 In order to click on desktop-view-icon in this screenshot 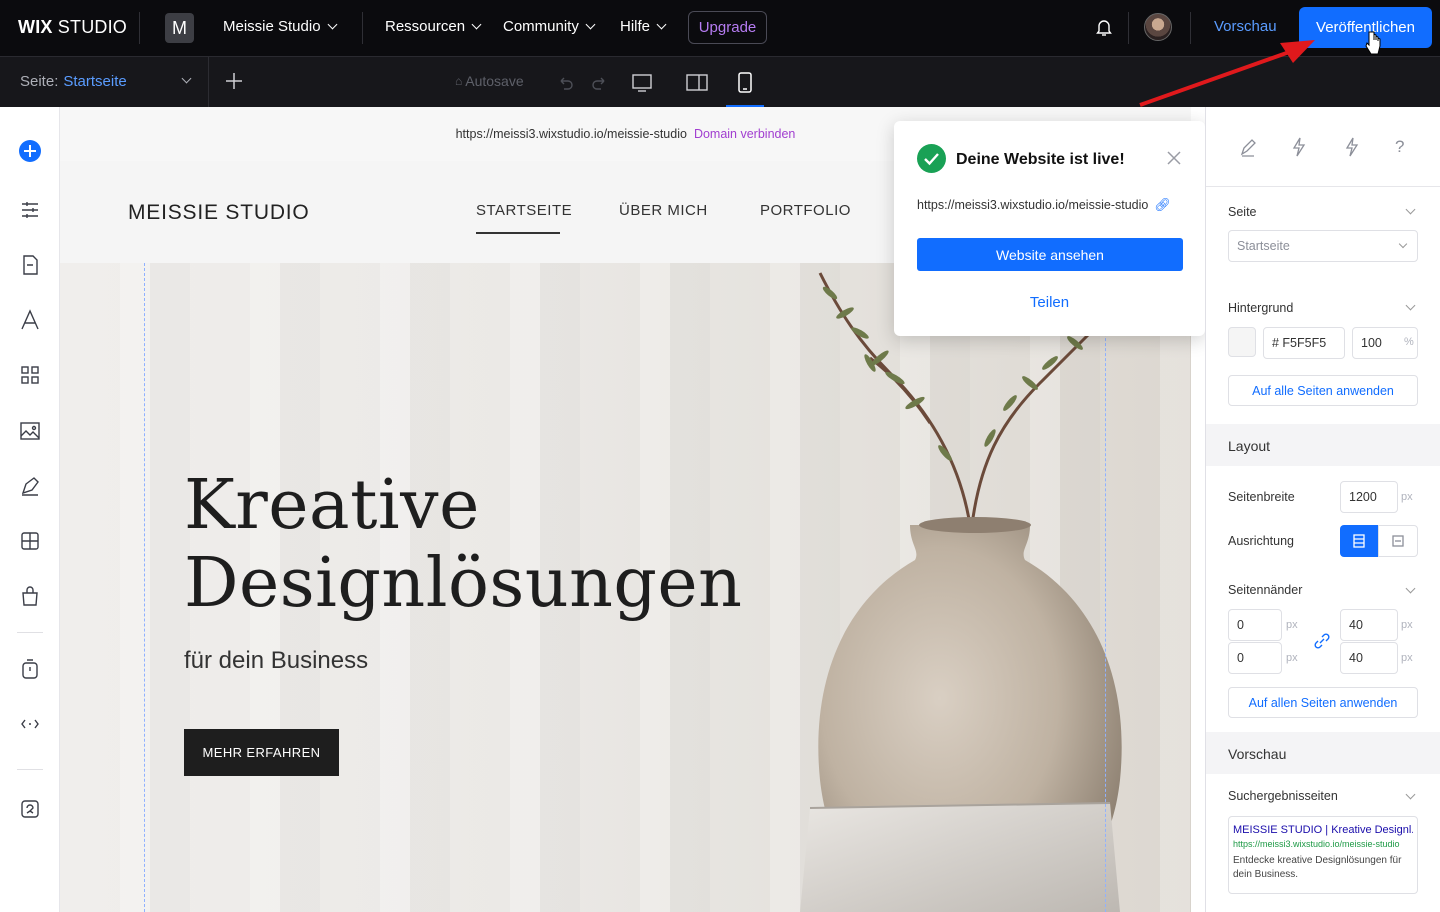, I will do `click(642, 83)`.